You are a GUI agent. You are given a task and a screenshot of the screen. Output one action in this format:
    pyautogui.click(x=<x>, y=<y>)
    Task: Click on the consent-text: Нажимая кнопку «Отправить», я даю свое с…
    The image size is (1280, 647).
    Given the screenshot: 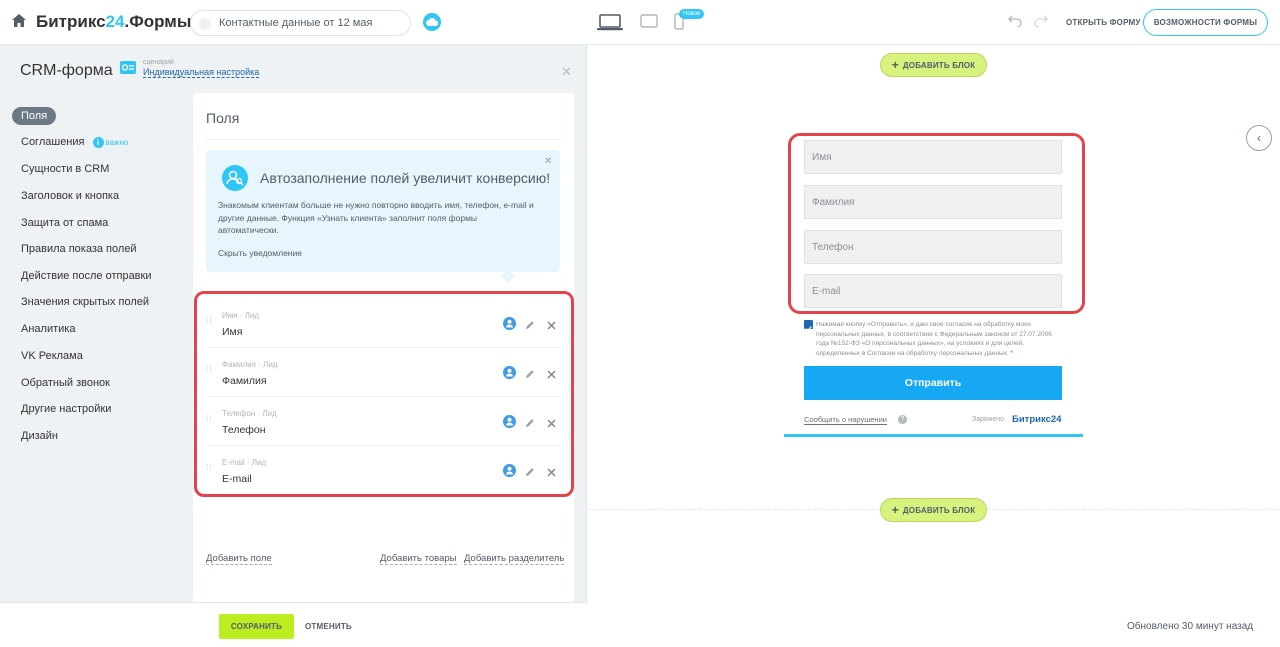 What is the action you would take?
    pyautogui.click(x=934, y=339)
    